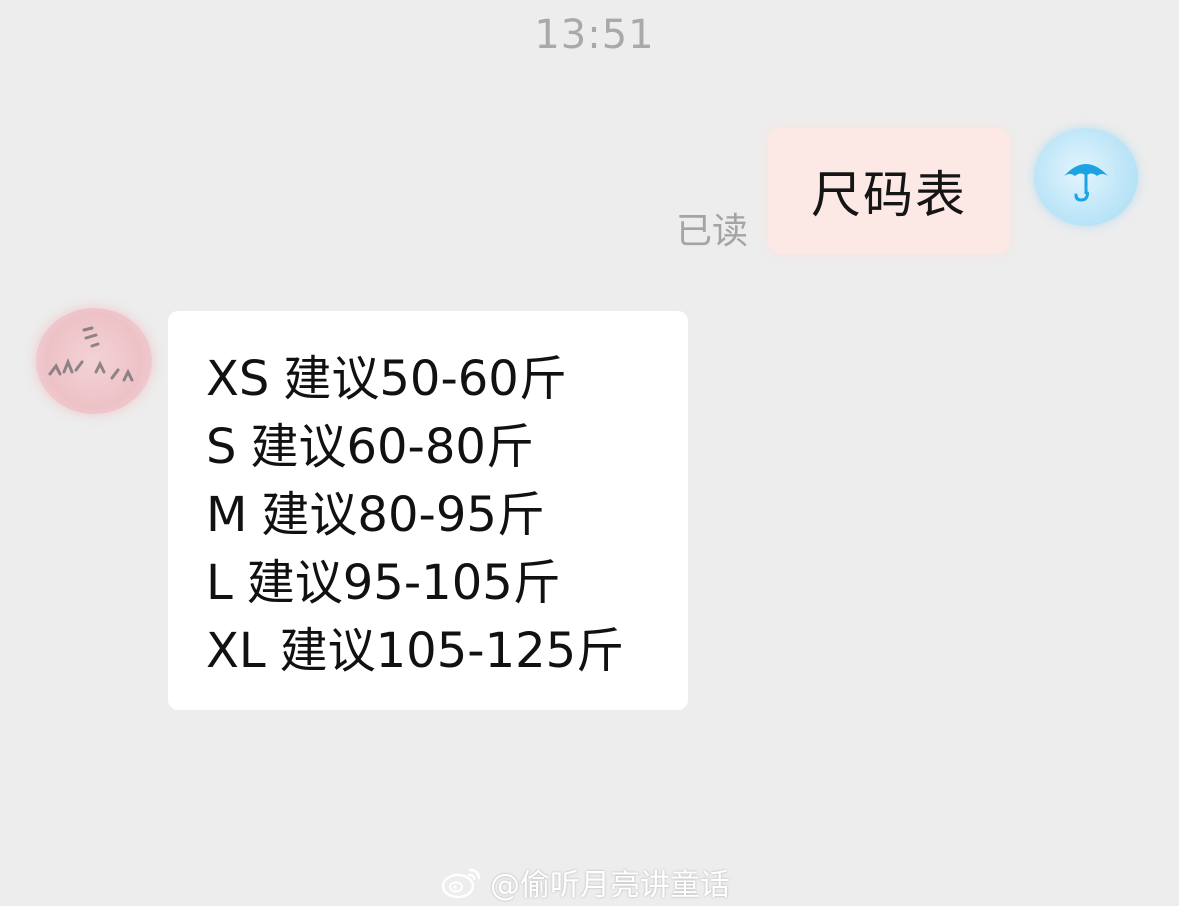 Image resolution: width=1179 pixels, height=906 pixels. I want to click on size-row-s: S 建议60-80斤, so click(415, 447).